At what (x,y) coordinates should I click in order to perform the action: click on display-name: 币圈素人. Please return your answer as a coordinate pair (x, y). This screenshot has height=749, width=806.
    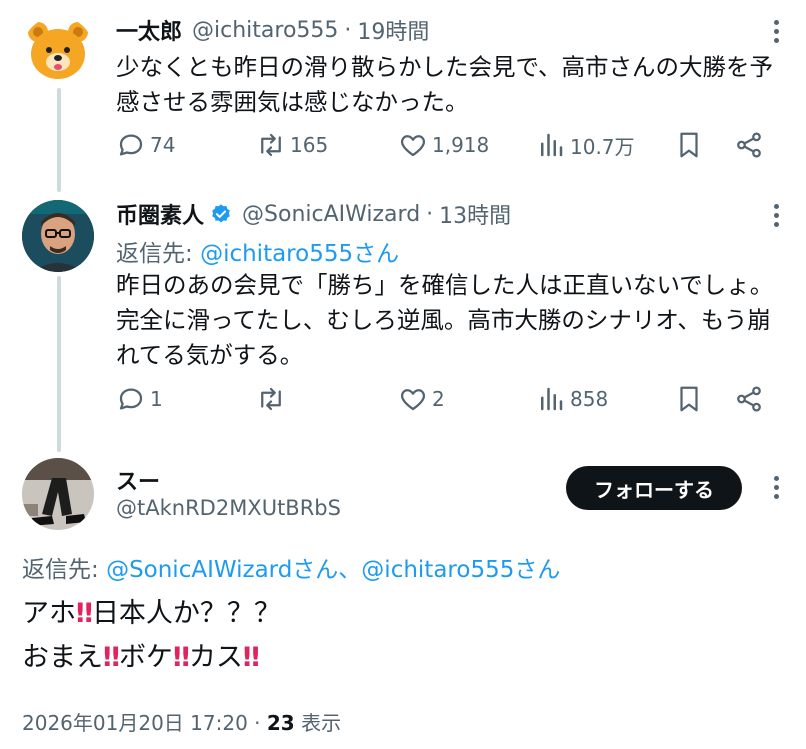
    Looking at the image, I should click on (160, 214).